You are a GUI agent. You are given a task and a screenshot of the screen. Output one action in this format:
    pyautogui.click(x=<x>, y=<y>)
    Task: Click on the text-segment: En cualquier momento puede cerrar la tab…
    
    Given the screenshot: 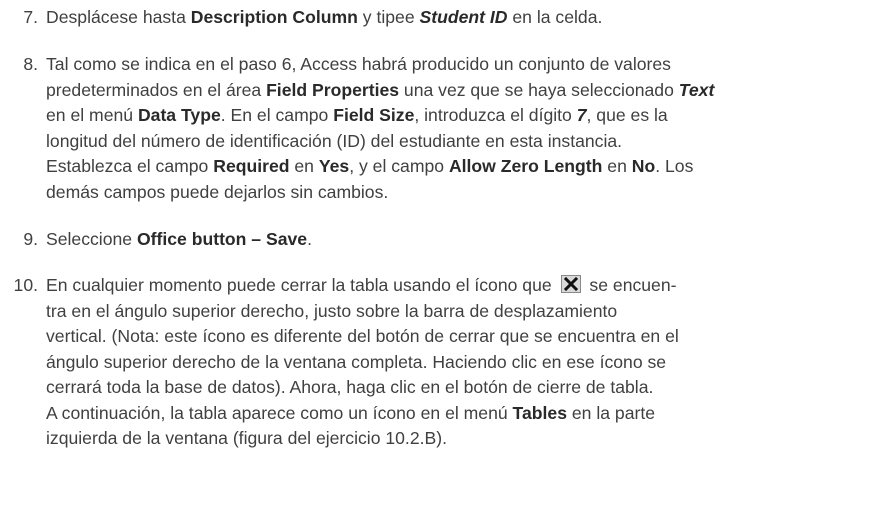 What is the action you would take?
    pyautogui.click(x=301, y=285)
    